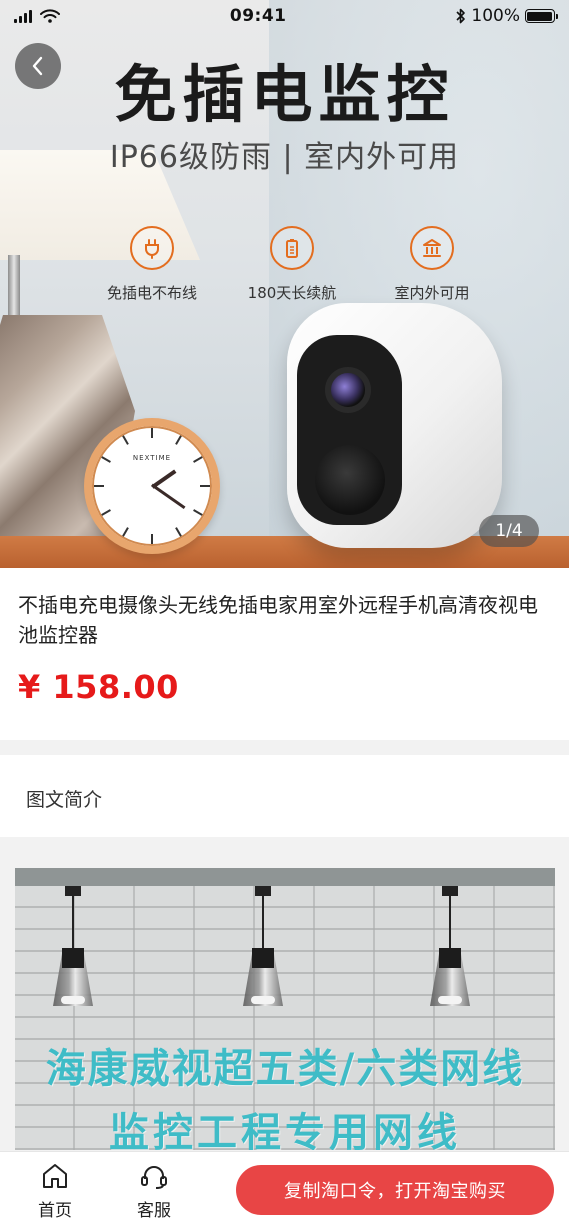 The width and height of the screenshot is (569, 1231). What do you see at coordinates (348, 390) in the screenshot?
I see `camera-lens` at bounding box center [348, 390].